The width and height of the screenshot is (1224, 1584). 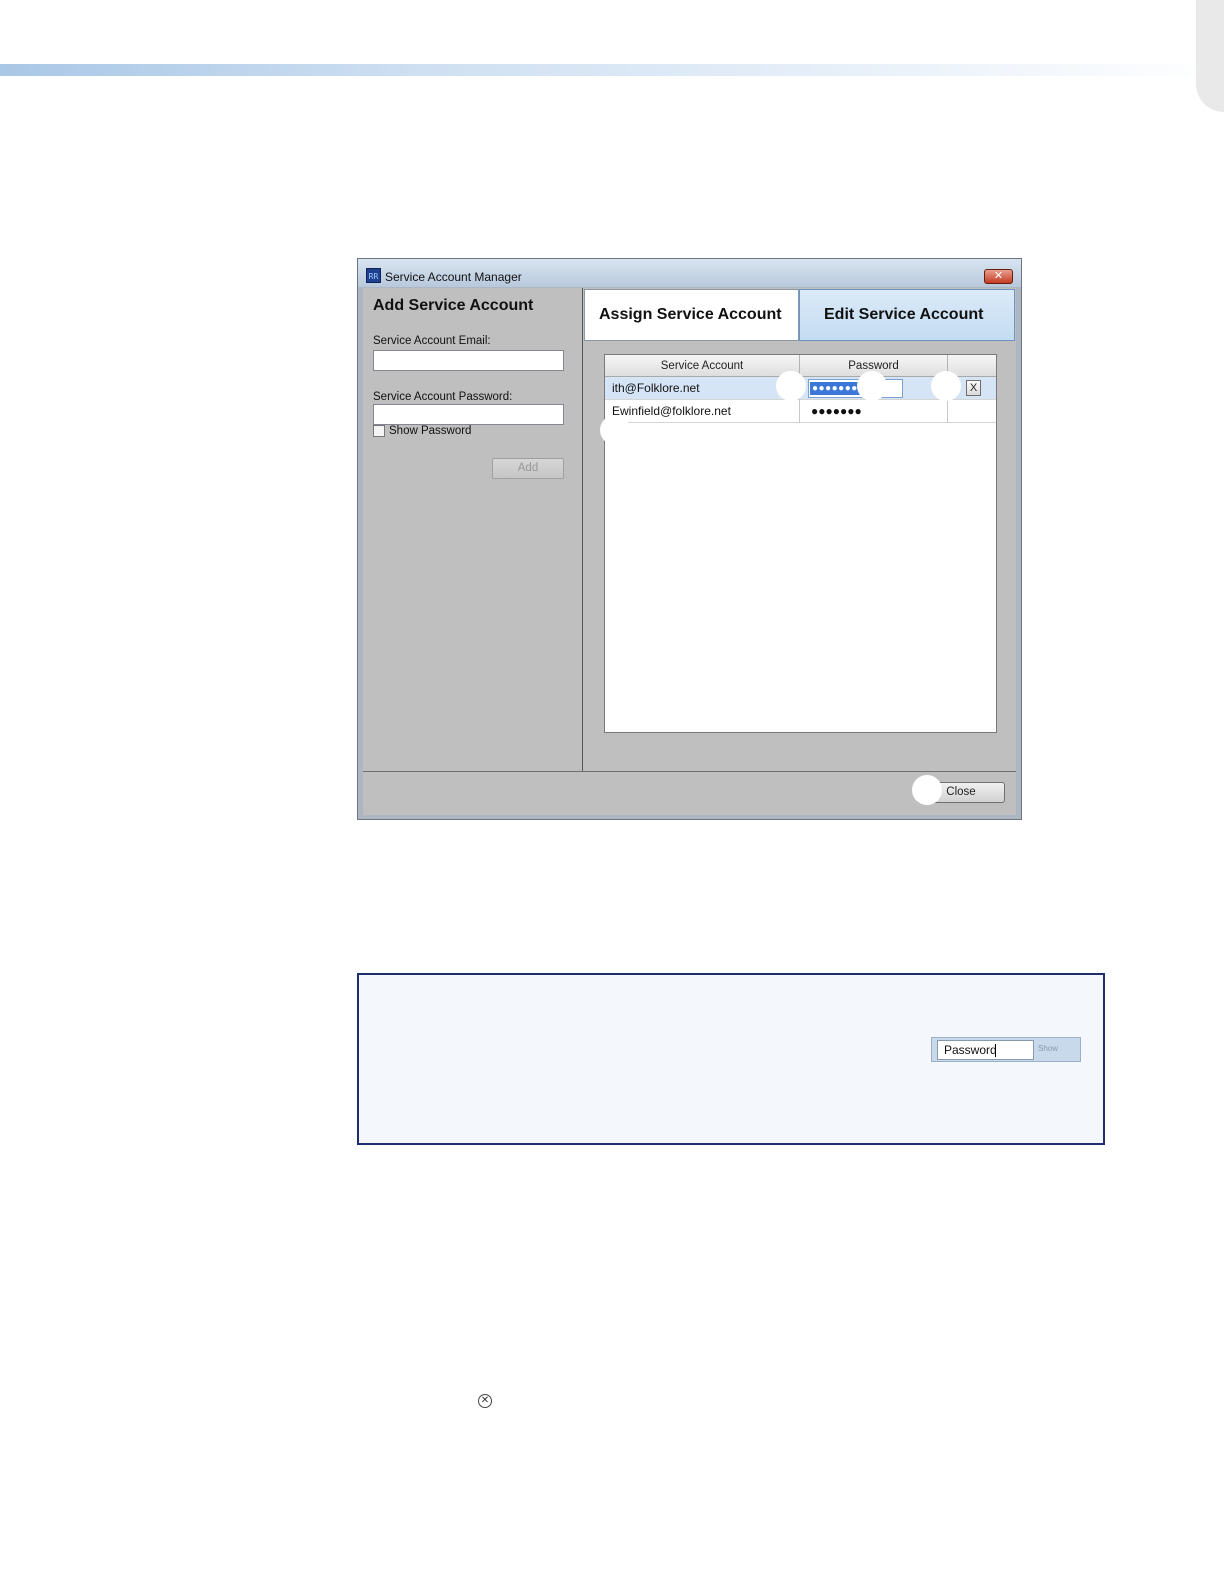 I want to click on callout-marker-edit, so click(x=791, y=386).